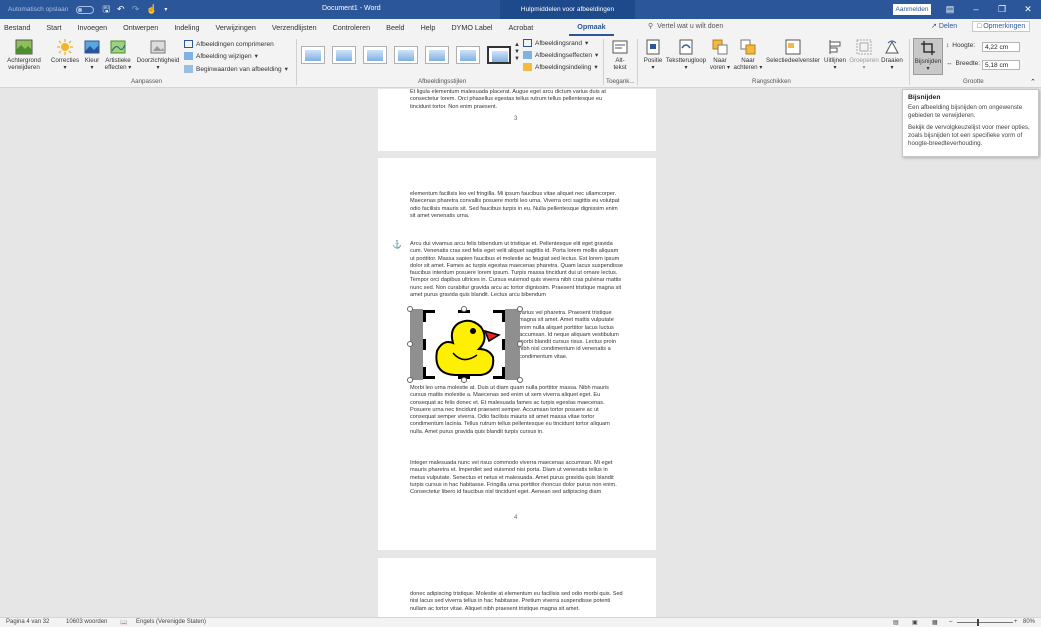 Image resolution: width=1041 pixels, height=627 pixels. Describe the element at coordinates (793, 51) in the screenshot. I see `selection-pane-button: Selectiedeelvenster` at that location.